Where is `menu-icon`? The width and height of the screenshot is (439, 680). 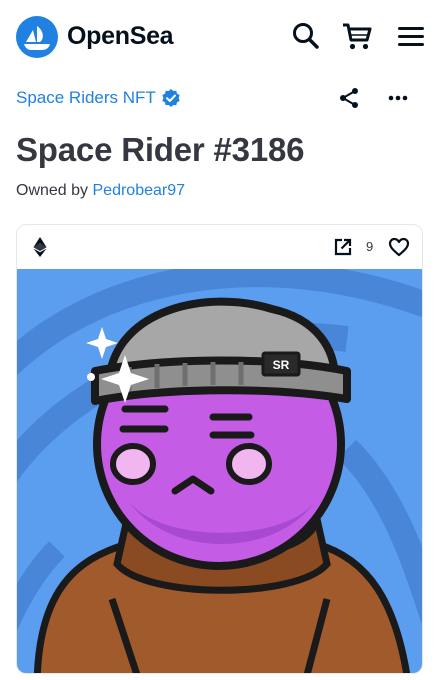 menu-icon is located at coordinates (412, 36).